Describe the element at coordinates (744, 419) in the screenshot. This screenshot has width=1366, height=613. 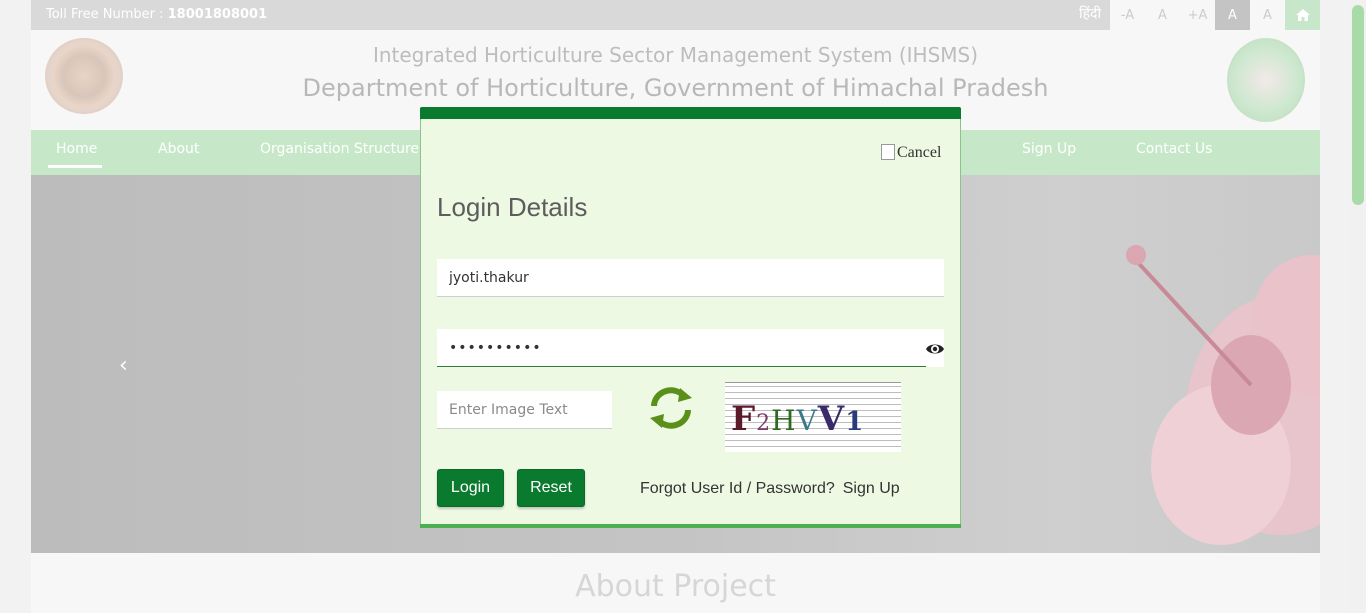
I see `captcha-char: F` at that location.